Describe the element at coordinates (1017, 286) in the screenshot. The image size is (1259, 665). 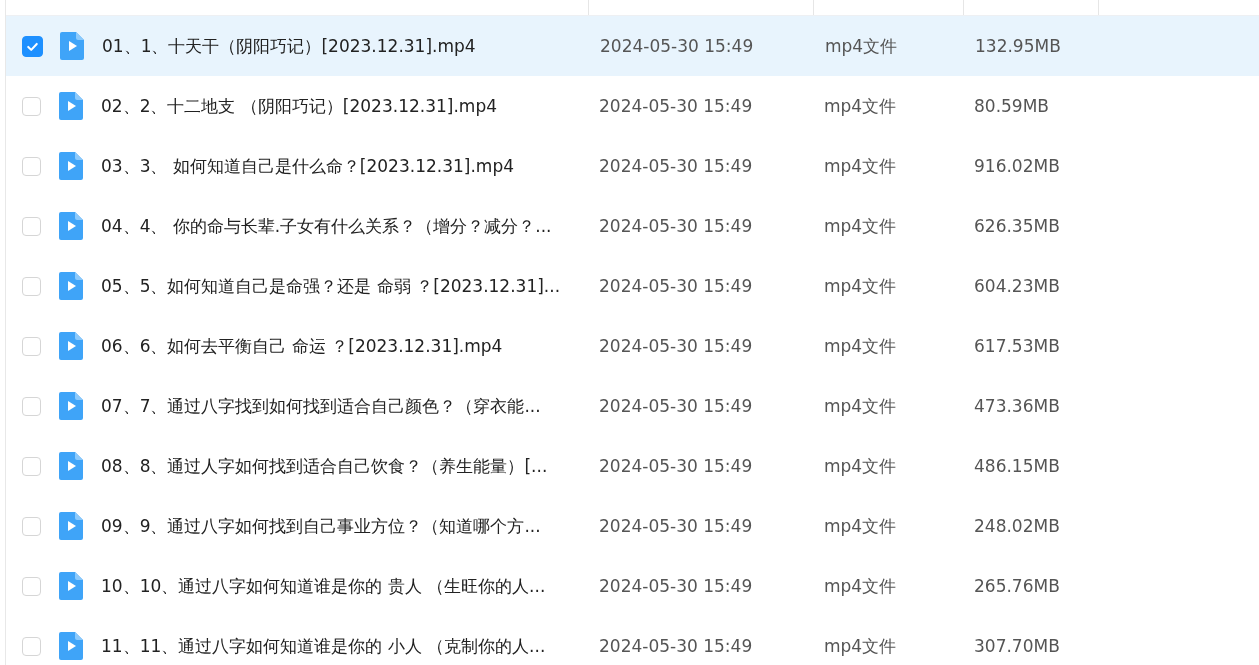
I see `file-size: 604.23MB` at that location.